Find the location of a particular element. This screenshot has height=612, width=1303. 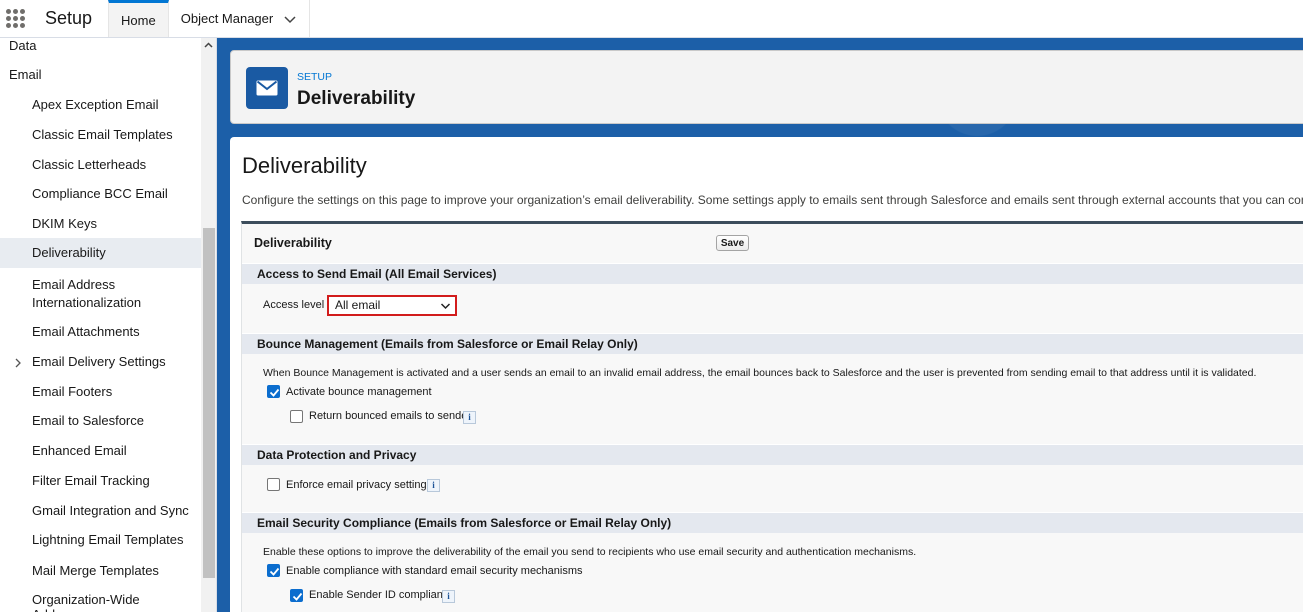

sidebar-item-label: Organization-Wide Addresses is located at coordinates (86, 602).